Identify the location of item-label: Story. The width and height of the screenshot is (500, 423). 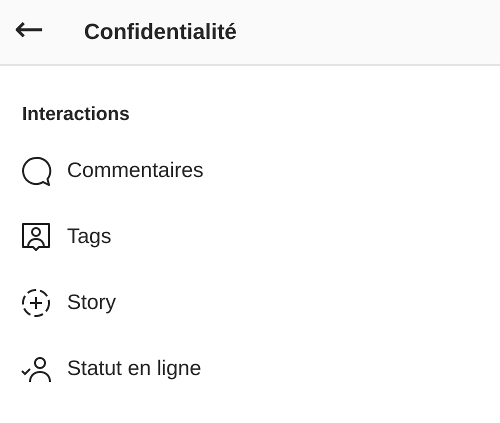
(91, 303).